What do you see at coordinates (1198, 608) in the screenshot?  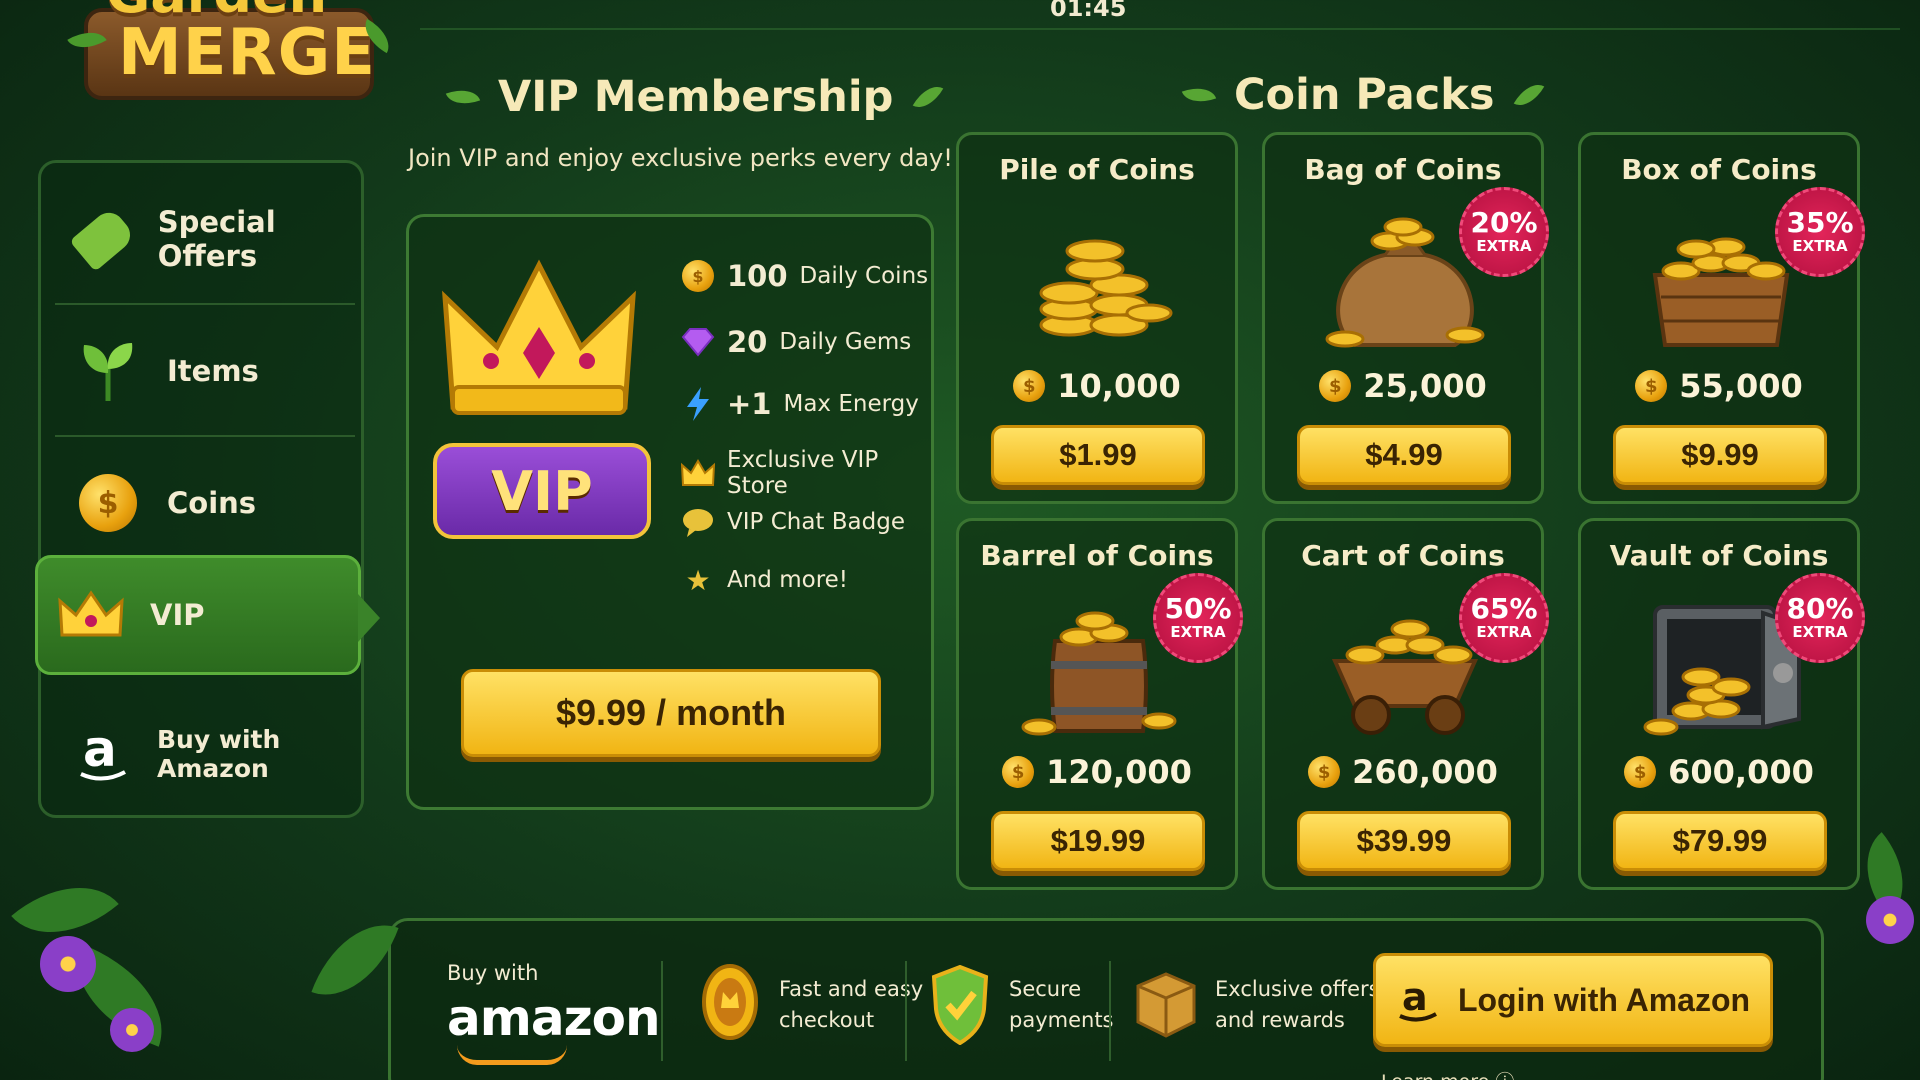 I see `extra-percent: 50%` at bounding box center [1198, 608].